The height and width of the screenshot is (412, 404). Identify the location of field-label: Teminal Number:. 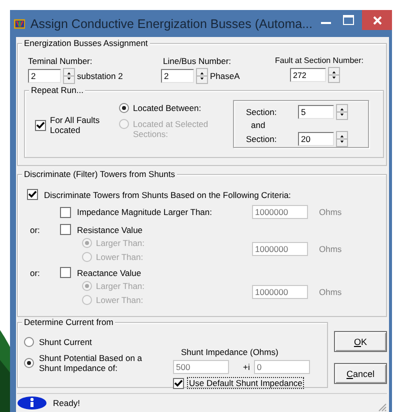
(61, 61).